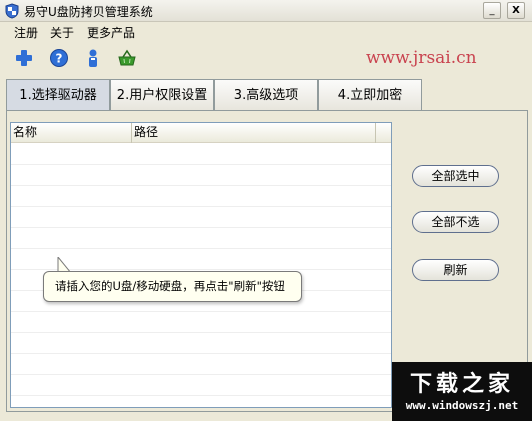 The width and height of the screenshot is (532, 421). I want to click on watermark-url: www.jrsai.cn, so click(421, 58).